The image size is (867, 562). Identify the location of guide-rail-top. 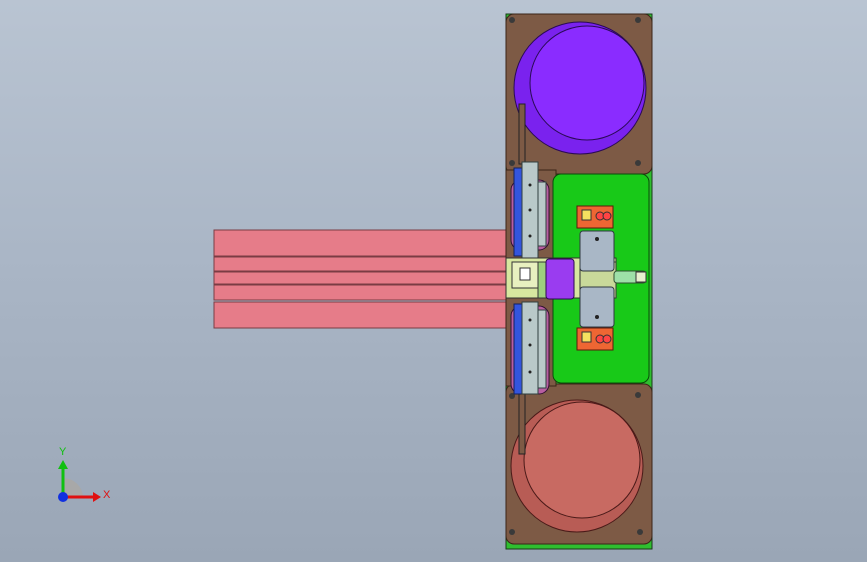
(522, 134).